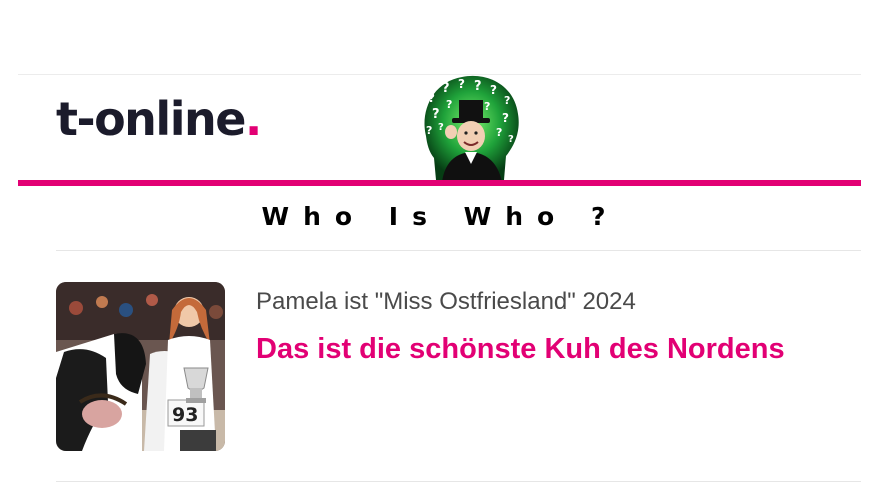 This screenshot has width=881, height=500. I want to click on section-title: Who Is Who ?, so click(440, 216).